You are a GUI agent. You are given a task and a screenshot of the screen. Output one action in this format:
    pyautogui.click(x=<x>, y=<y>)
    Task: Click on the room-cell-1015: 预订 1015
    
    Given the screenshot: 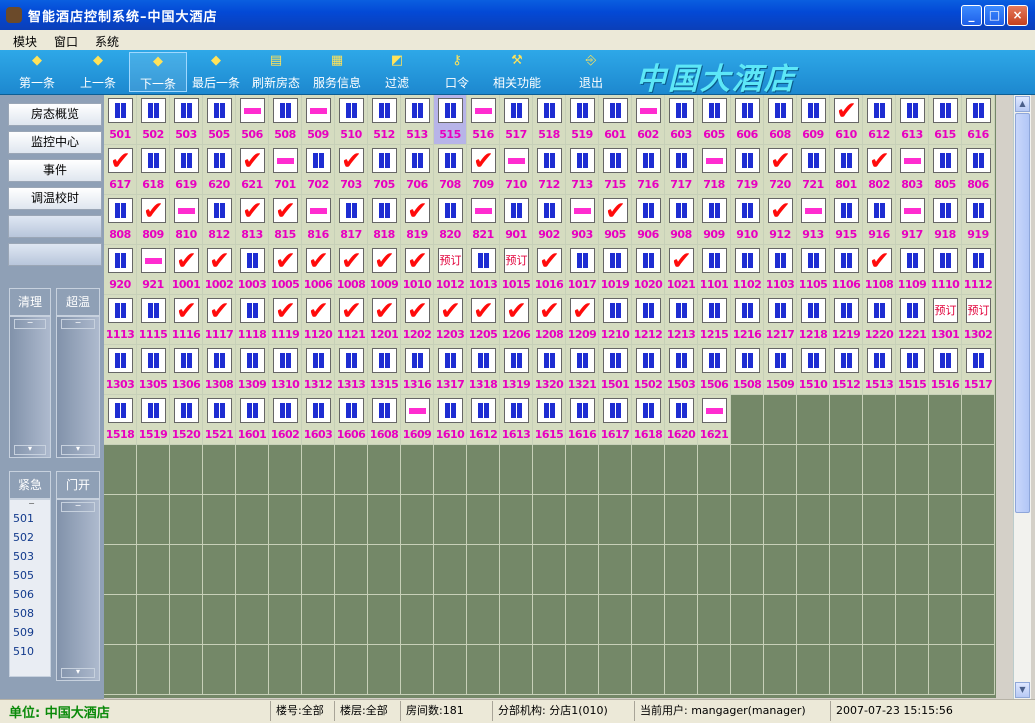 What is the action you would take?
    pyautogui.click(x=516, y=270)
    